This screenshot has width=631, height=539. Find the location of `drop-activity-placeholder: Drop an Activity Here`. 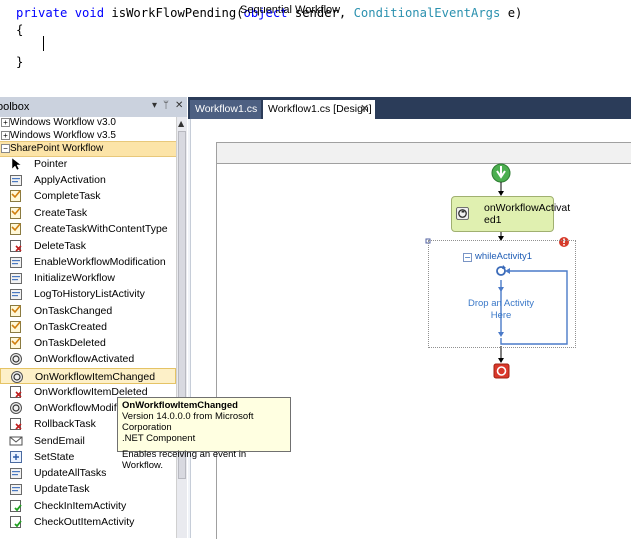

drop-activity-placeholder: Drop an Activity Here is located at coordinates (501, 310).